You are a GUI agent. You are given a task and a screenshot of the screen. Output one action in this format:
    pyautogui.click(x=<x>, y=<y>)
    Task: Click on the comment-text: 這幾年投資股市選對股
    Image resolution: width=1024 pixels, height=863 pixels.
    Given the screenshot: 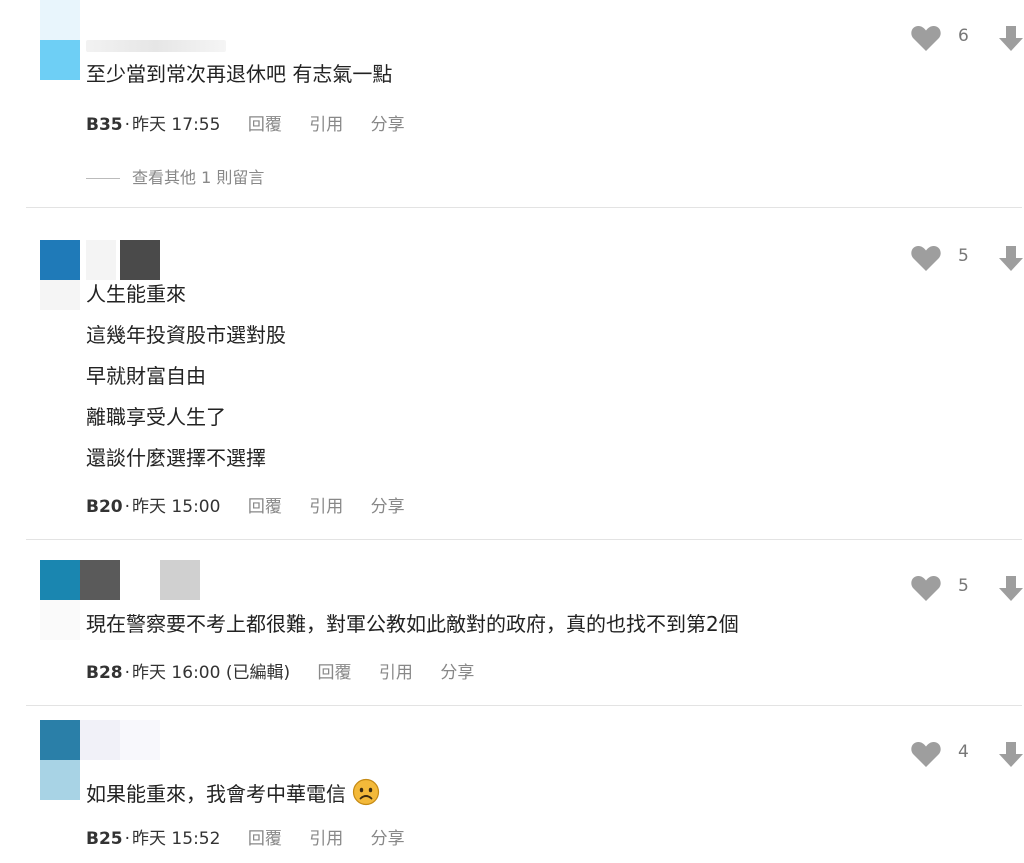 What is the action you would take?
    pyautogui.click(x=186, y=335)
    